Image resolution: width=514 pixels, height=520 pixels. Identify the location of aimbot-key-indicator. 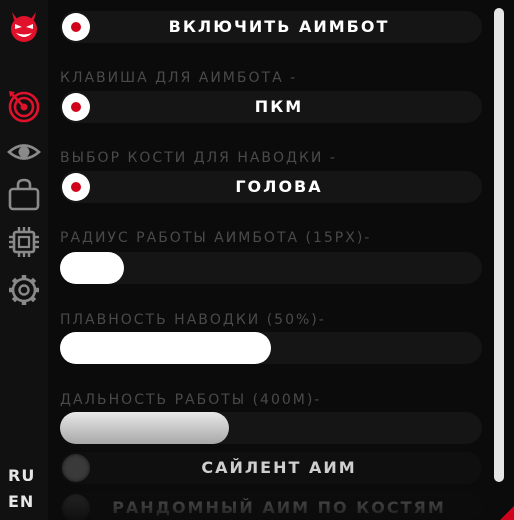
(76, 107).